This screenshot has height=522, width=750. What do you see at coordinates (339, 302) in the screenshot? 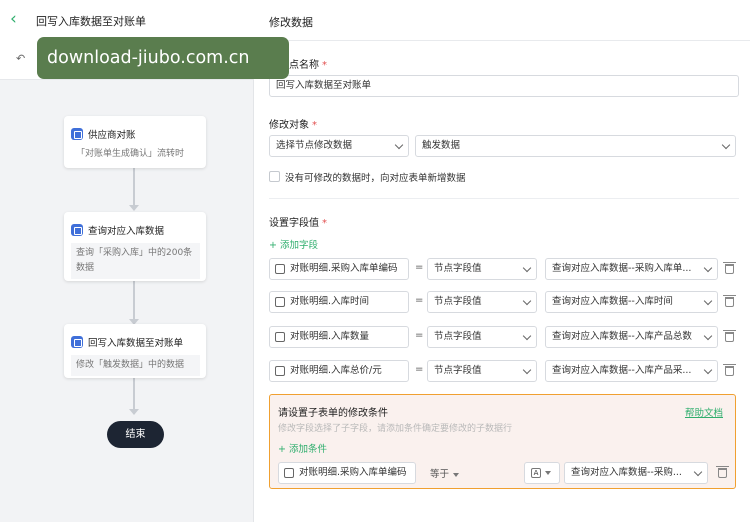
I see `field-select: 对账明细.入库时间` at bounding box center [339, 302].